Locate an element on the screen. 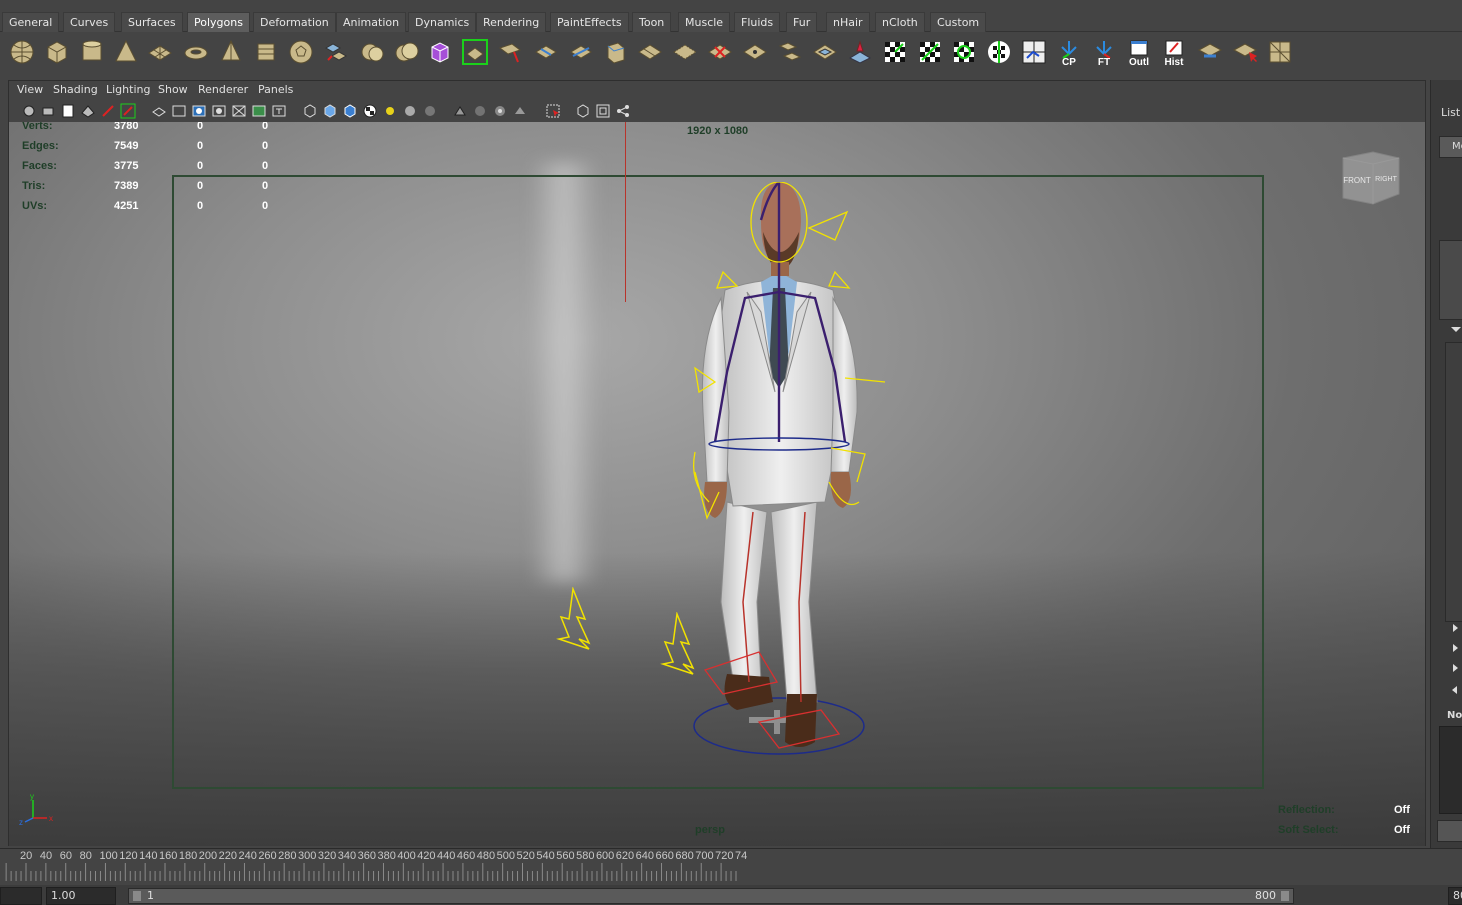  combine-icon is located at coordinates (336, 52).